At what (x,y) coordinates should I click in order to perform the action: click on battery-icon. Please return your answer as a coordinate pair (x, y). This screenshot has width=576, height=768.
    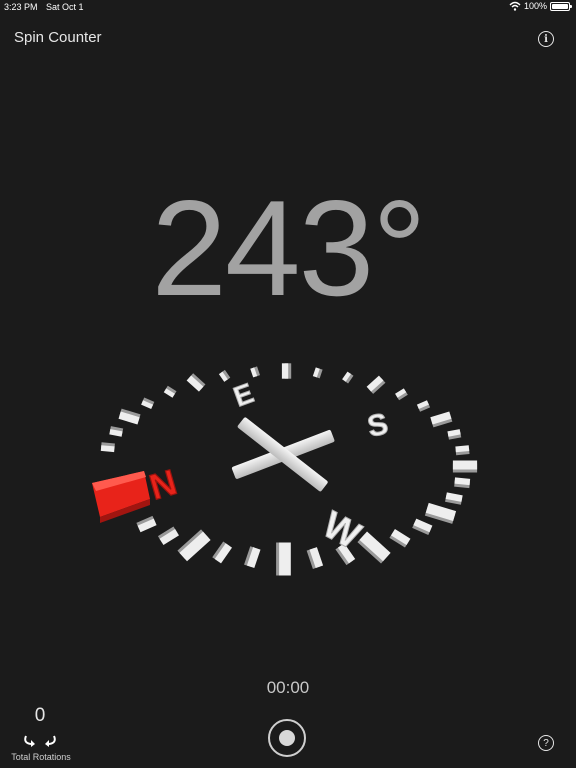
    Looking at the image, I should click on (561, 6).